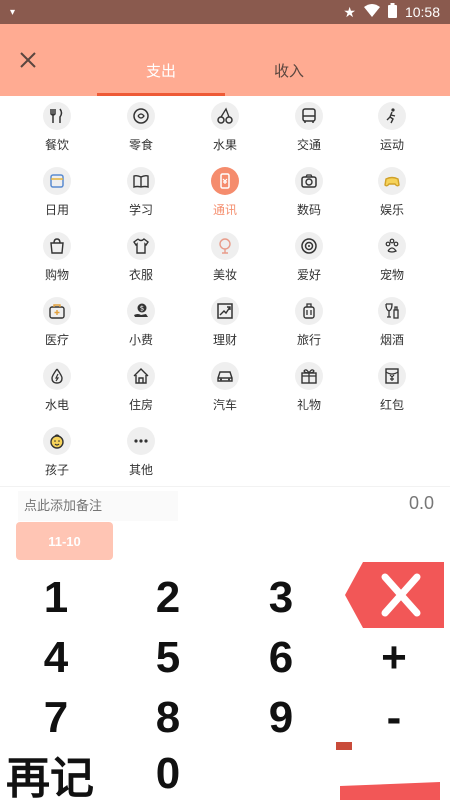  I want to click on category-label: 红包, so click(391, 405).